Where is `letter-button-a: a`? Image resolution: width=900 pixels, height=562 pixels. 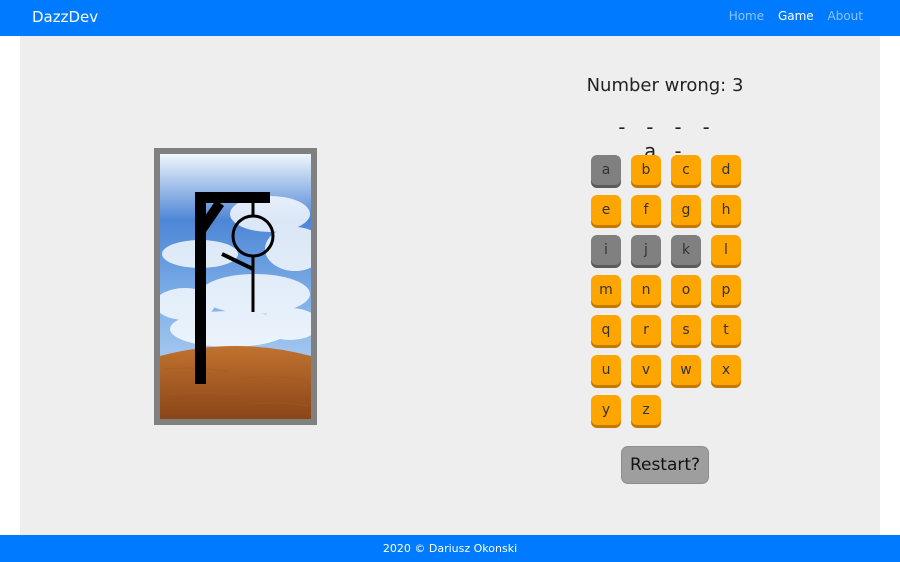
letter-button-a: a is located at coordinates (606, 170).